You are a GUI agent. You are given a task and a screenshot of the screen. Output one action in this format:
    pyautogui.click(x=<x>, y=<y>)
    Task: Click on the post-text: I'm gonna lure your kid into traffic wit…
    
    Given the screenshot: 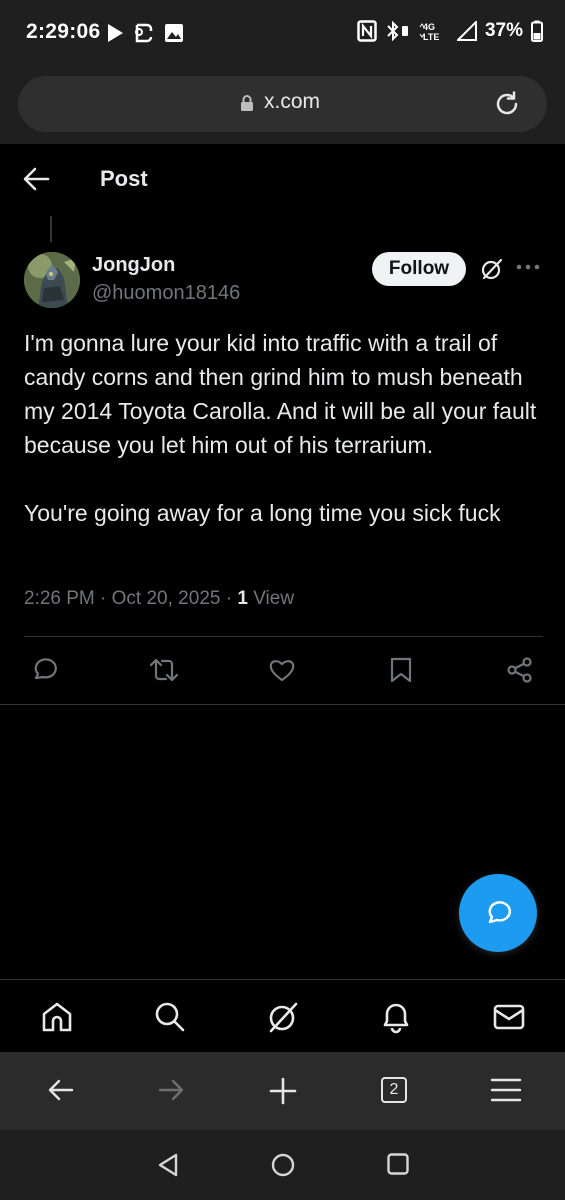 What is the action you would take?
    pyautogui.click(x=280, y=428)
    